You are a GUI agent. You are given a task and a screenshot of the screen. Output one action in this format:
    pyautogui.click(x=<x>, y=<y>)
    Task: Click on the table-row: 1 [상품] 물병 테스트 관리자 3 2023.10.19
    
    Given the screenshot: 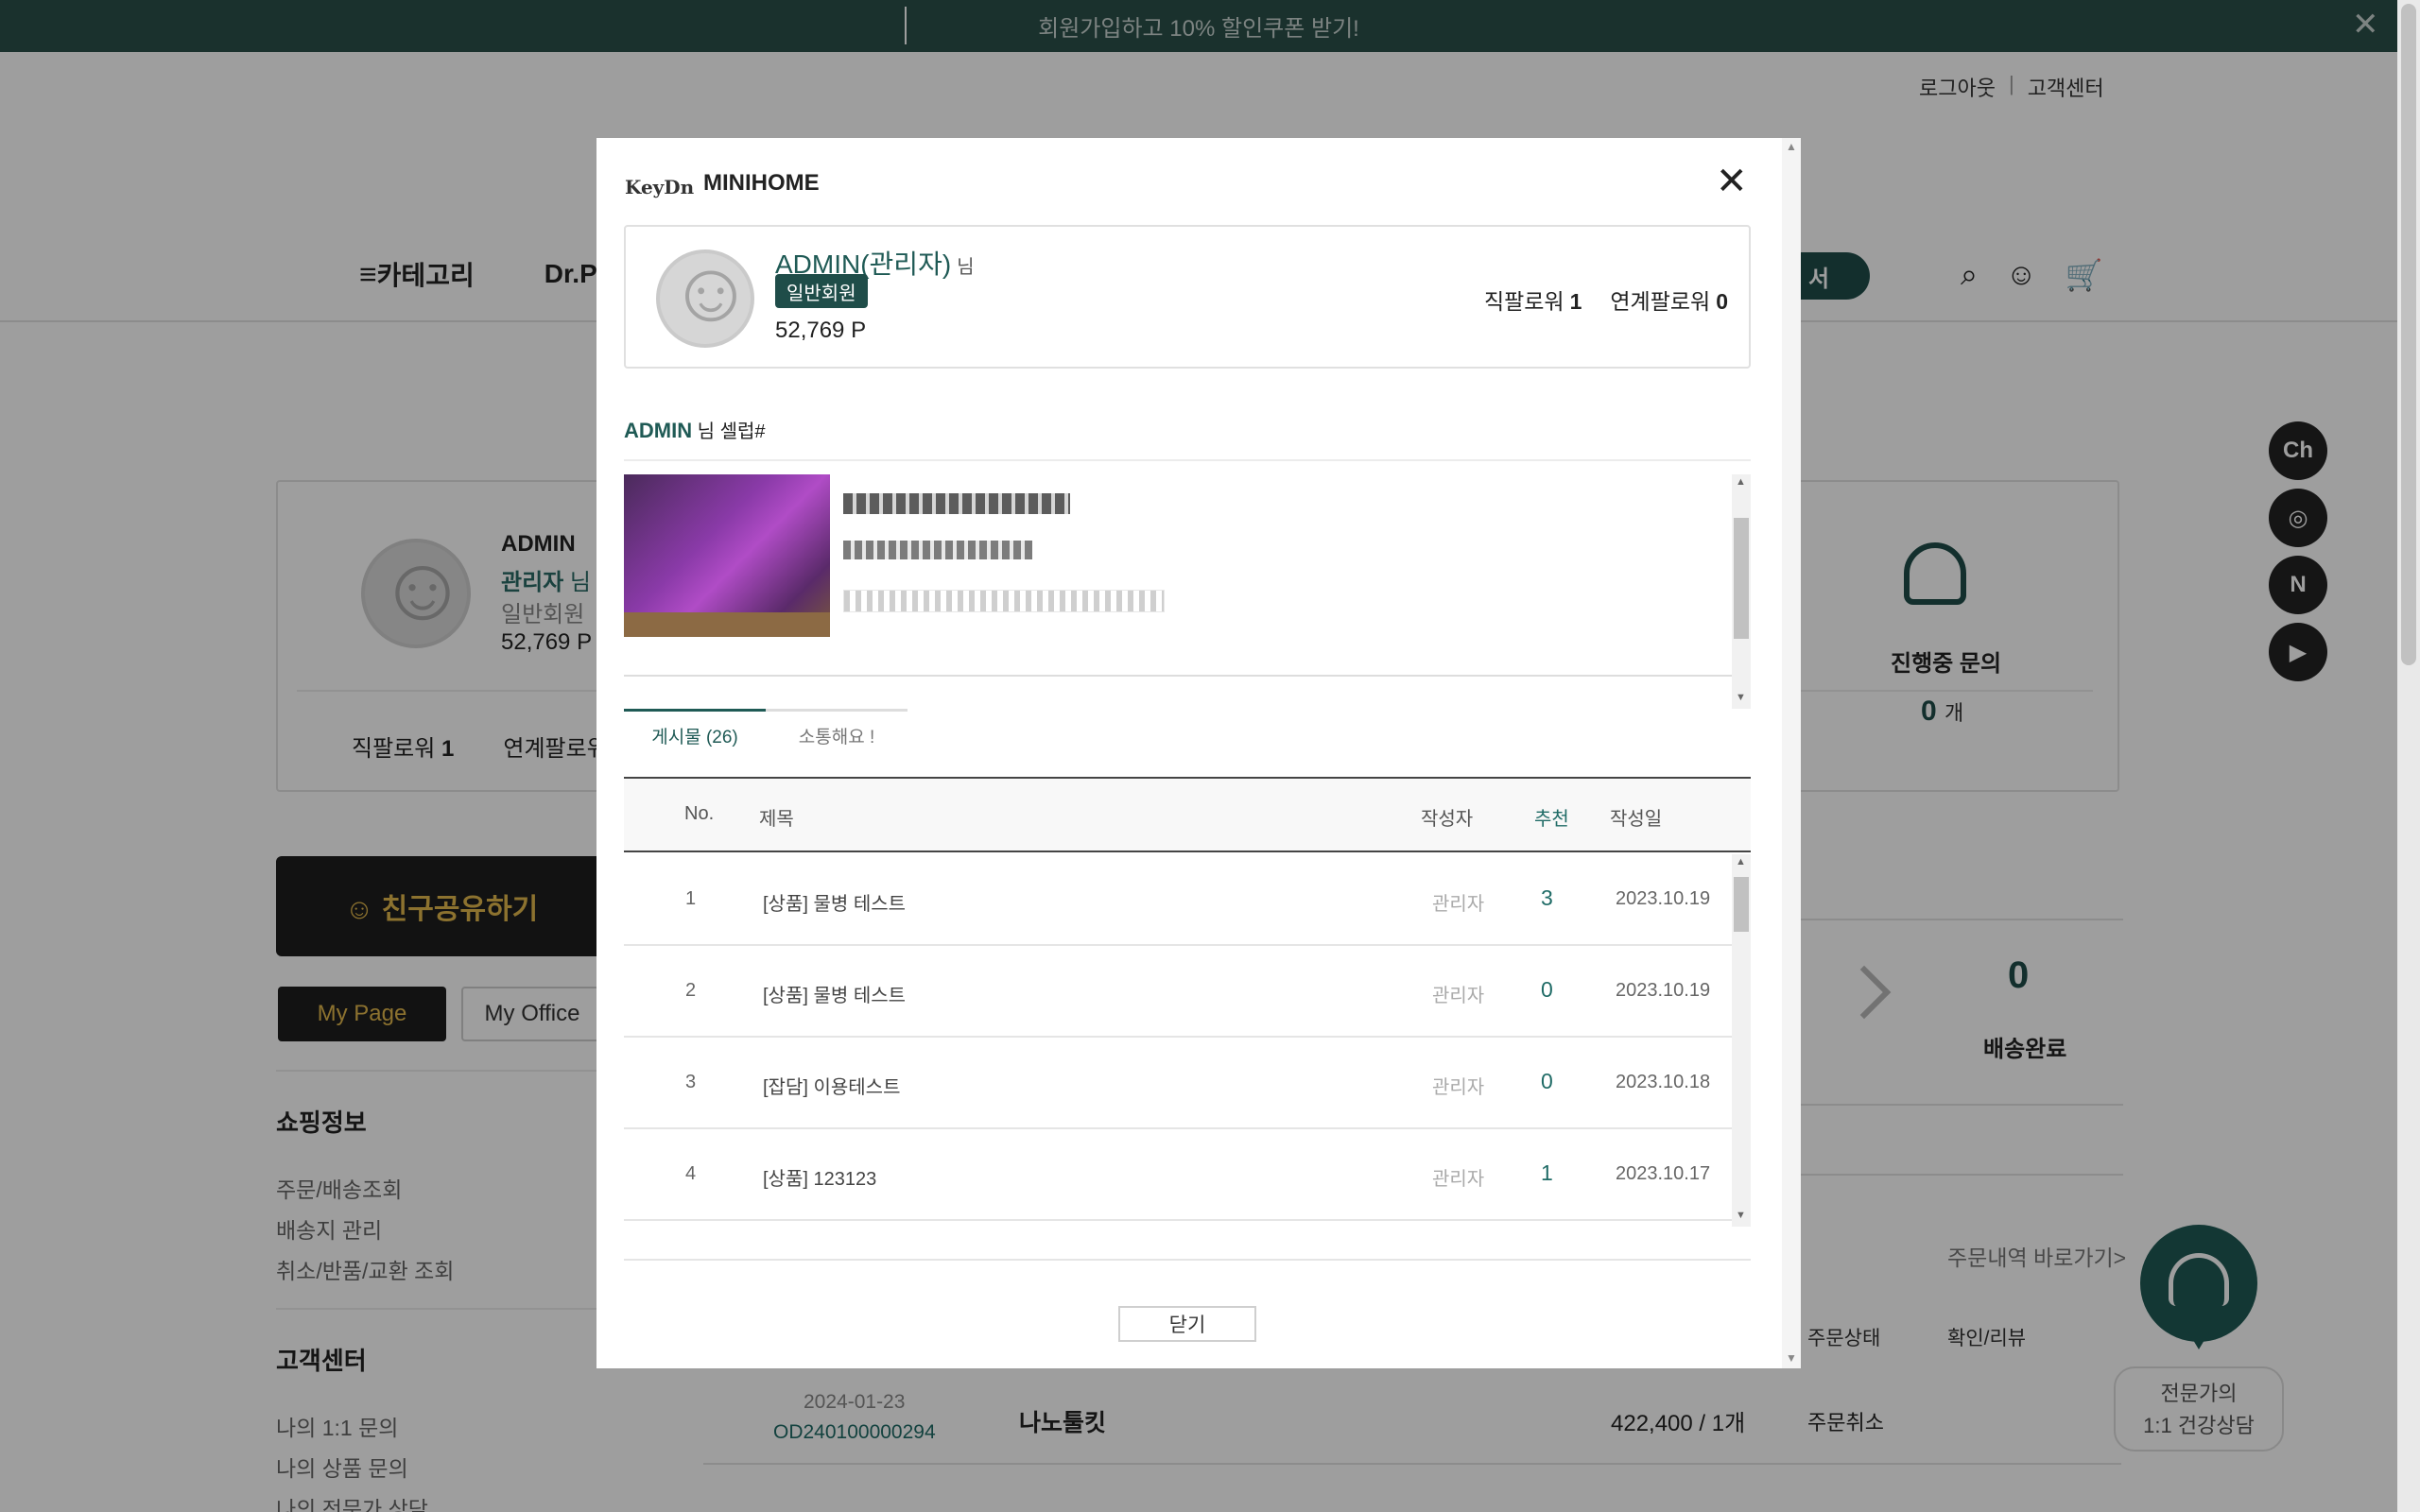 What is the action you would take?
    pyautogui.click(x=1178, y=900)
    